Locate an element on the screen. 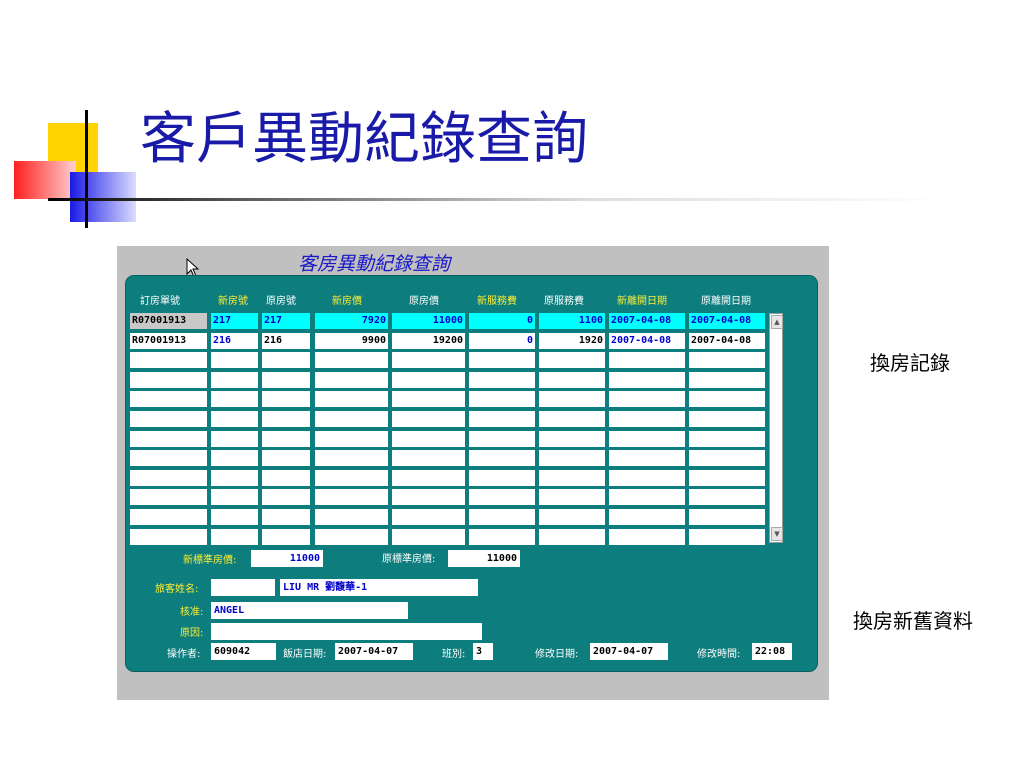 The width and height of the screenshot is (1024, 768). grid-cell: 11000 is located at coordinates (428, 321).